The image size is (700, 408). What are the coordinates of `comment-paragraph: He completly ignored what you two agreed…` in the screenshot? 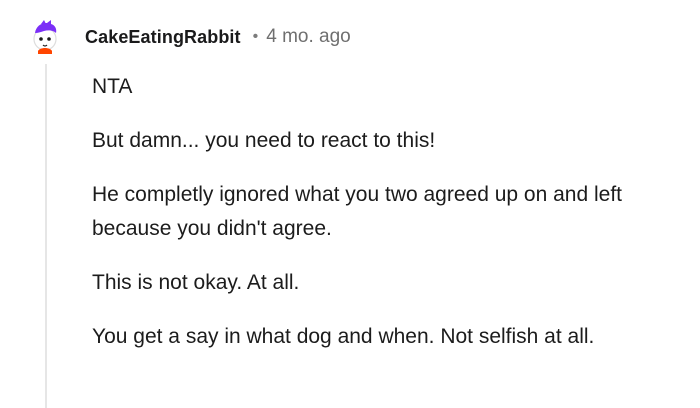 It's located at (357, 211).